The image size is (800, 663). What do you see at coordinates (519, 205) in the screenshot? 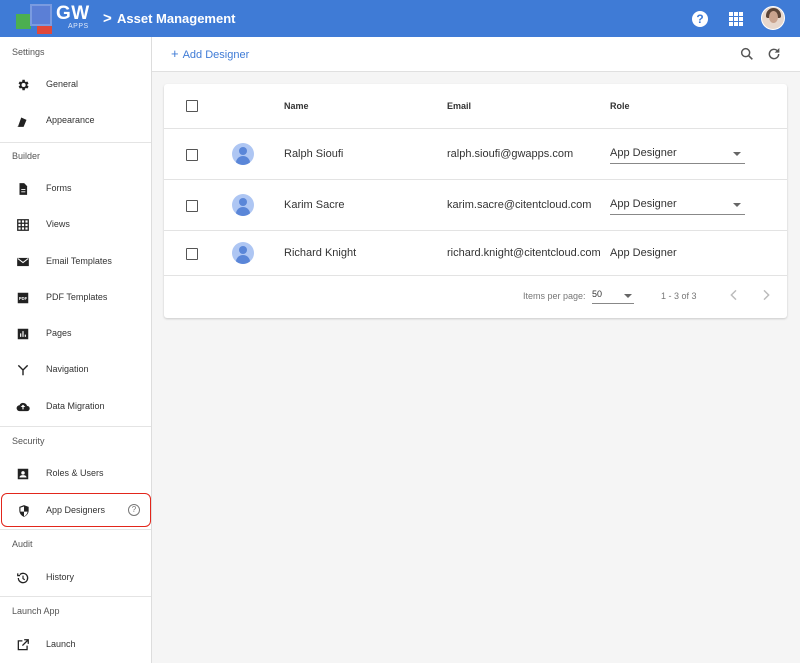
I see `designer-email: karim.sacre@citentcloud.com` at bounding box center [519, 205].